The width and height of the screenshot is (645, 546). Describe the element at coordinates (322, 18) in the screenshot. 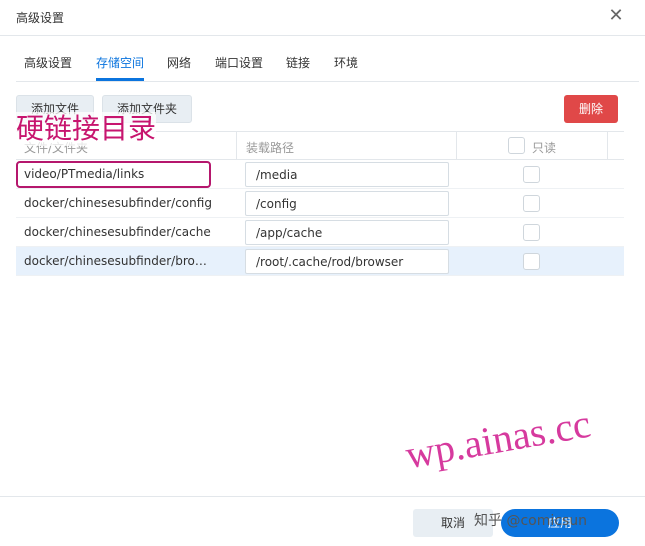

I see `dialog-title-bar: 高级设置 ✕` at that location.